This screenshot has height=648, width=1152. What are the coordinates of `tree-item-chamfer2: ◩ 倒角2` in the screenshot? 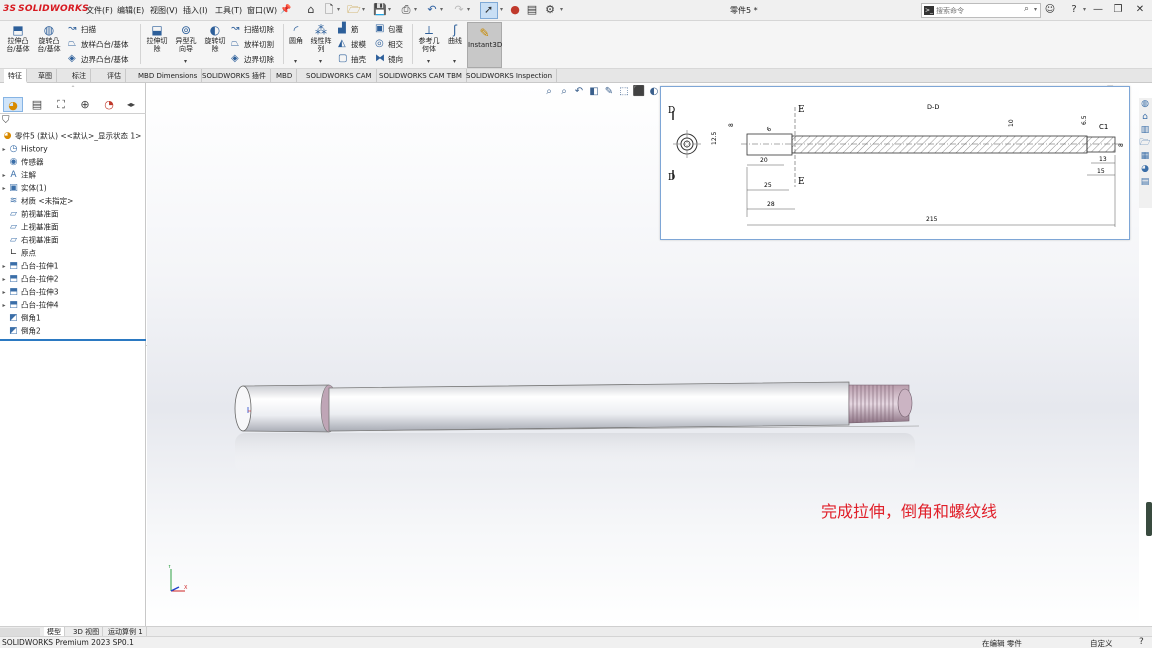 It's located at (20, 330).